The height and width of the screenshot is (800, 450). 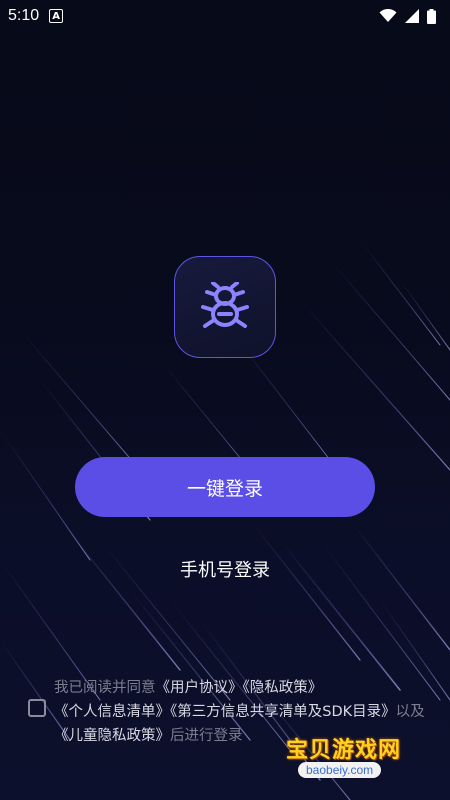 I want to click on watermark-title: 宝贝游戏网, so click(x=344, y=750).